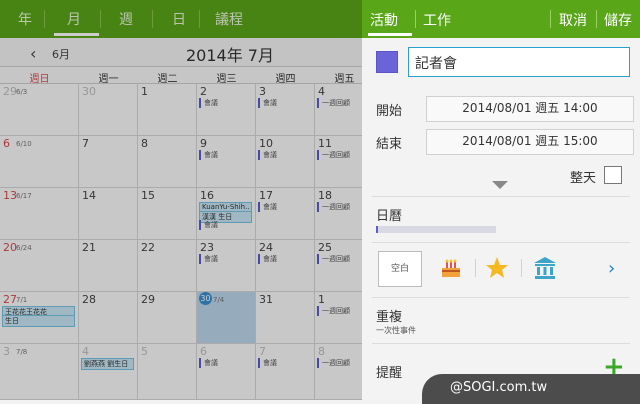 The image size is (640, 404). Describe the element at coordinates (396, 330) in the screenshot. I see `repeat-value: 一次性事件` at that location.